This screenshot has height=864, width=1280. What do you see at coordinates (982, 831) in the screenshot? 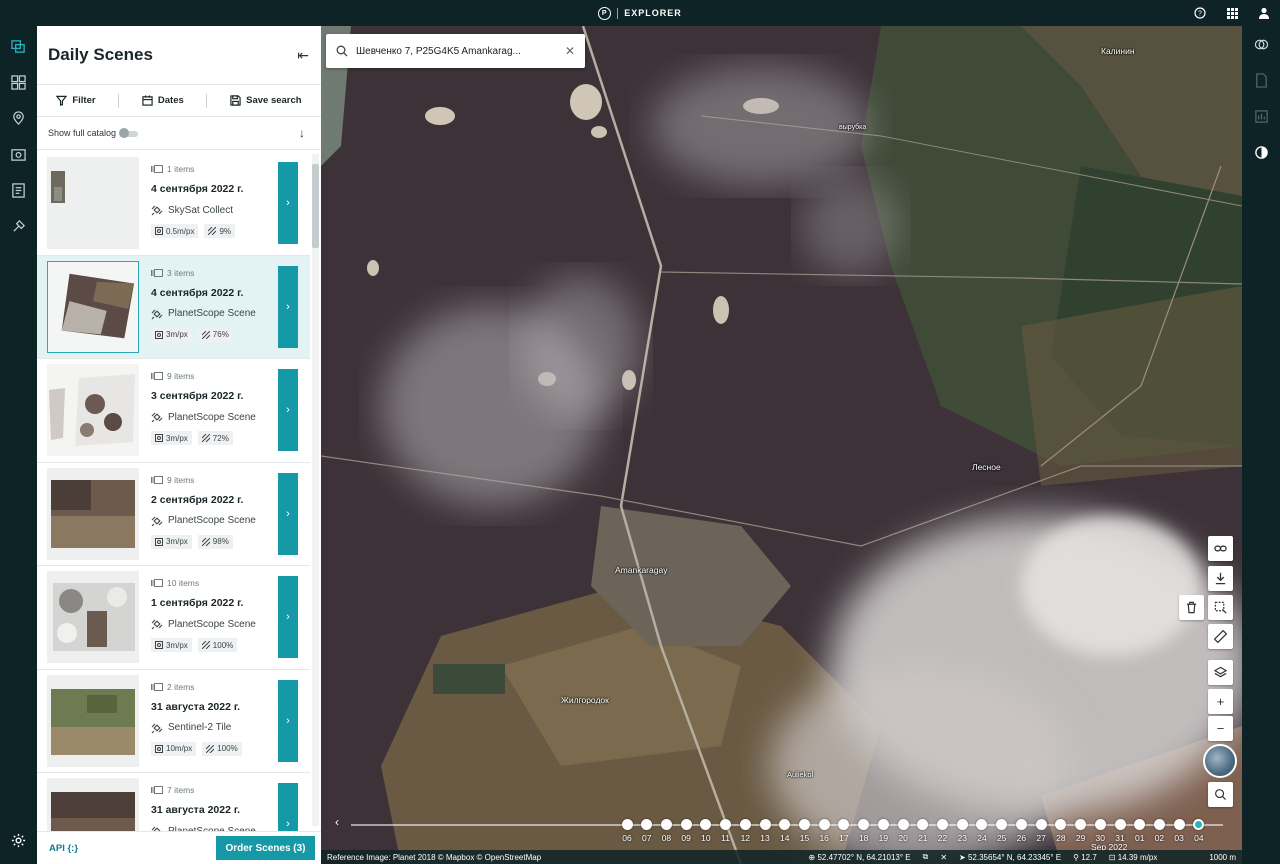
I see `timeline-day: 24` at bounding box center [982, 831].